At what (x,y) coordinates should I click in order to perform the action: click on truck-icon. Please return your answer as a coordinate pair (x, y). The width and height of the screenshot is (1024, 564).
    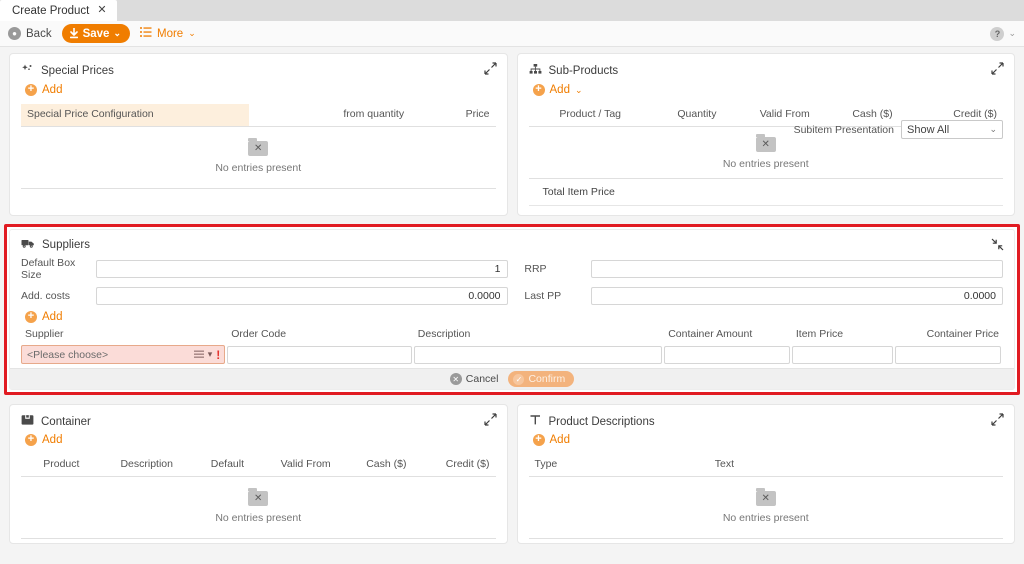
    Looking at the image, I should click on (28, 245).